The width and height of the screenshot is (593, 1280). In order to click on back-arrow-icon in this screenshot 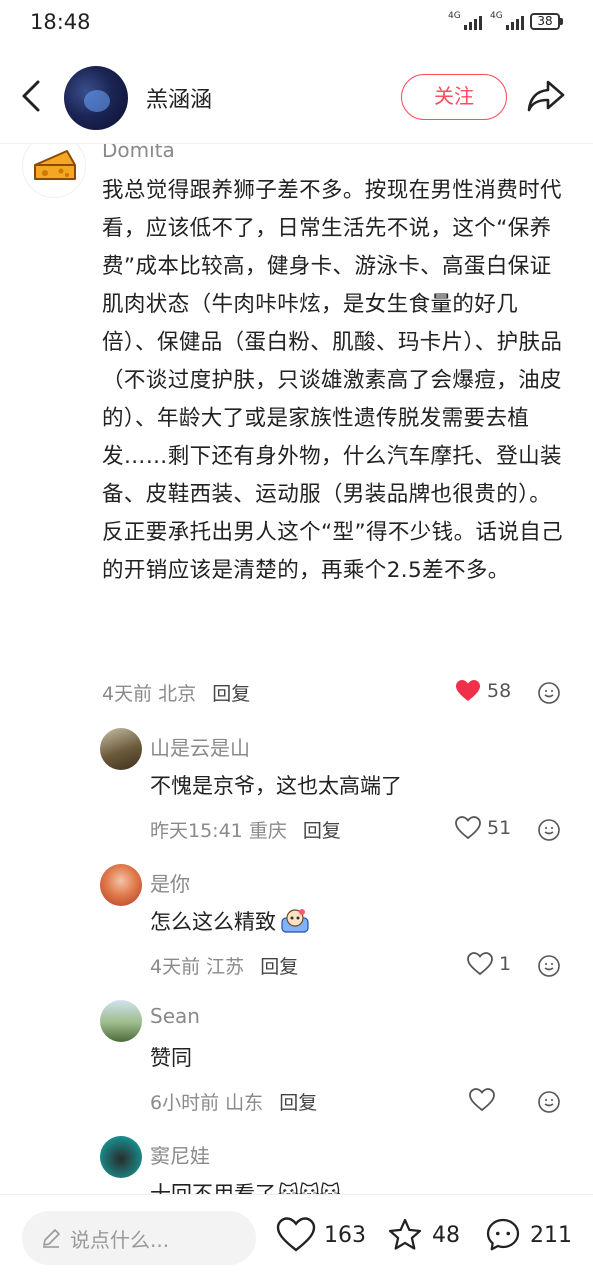, I will do `click(33, 96)`.